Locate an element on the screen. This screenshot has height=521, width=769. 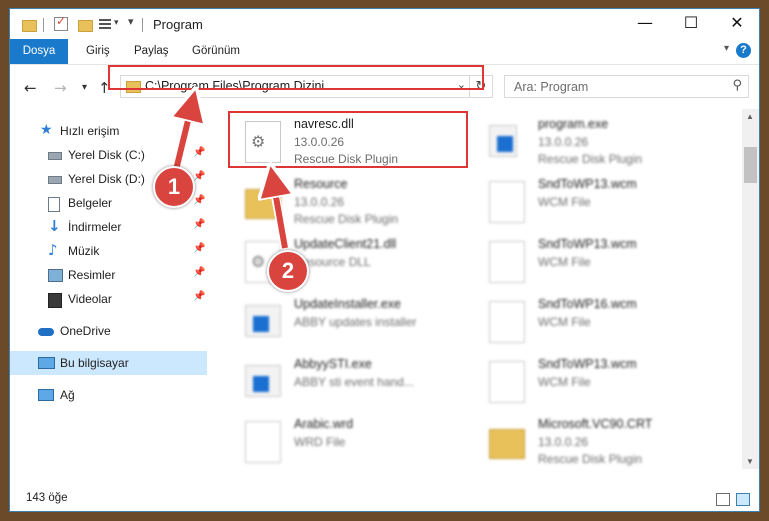
step-2-badge: 2 is located at coordinates (288, 271).